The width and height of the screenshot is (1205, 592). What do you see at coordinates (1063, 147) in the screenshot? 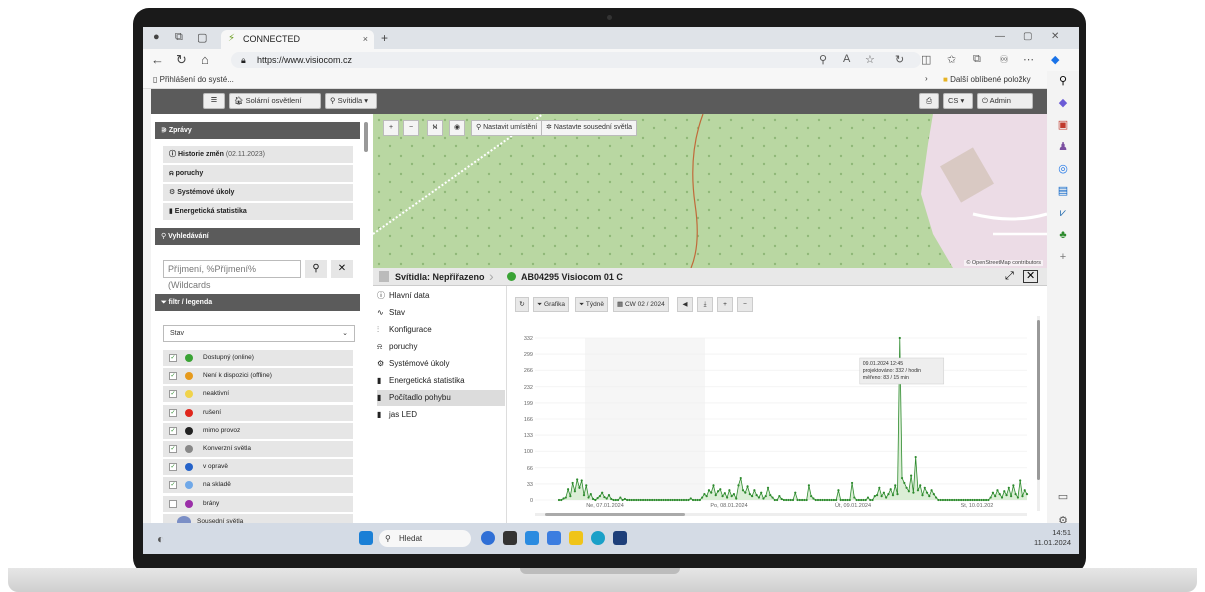
I see `games-icon: ♟` at bounding box center [1063, 147].